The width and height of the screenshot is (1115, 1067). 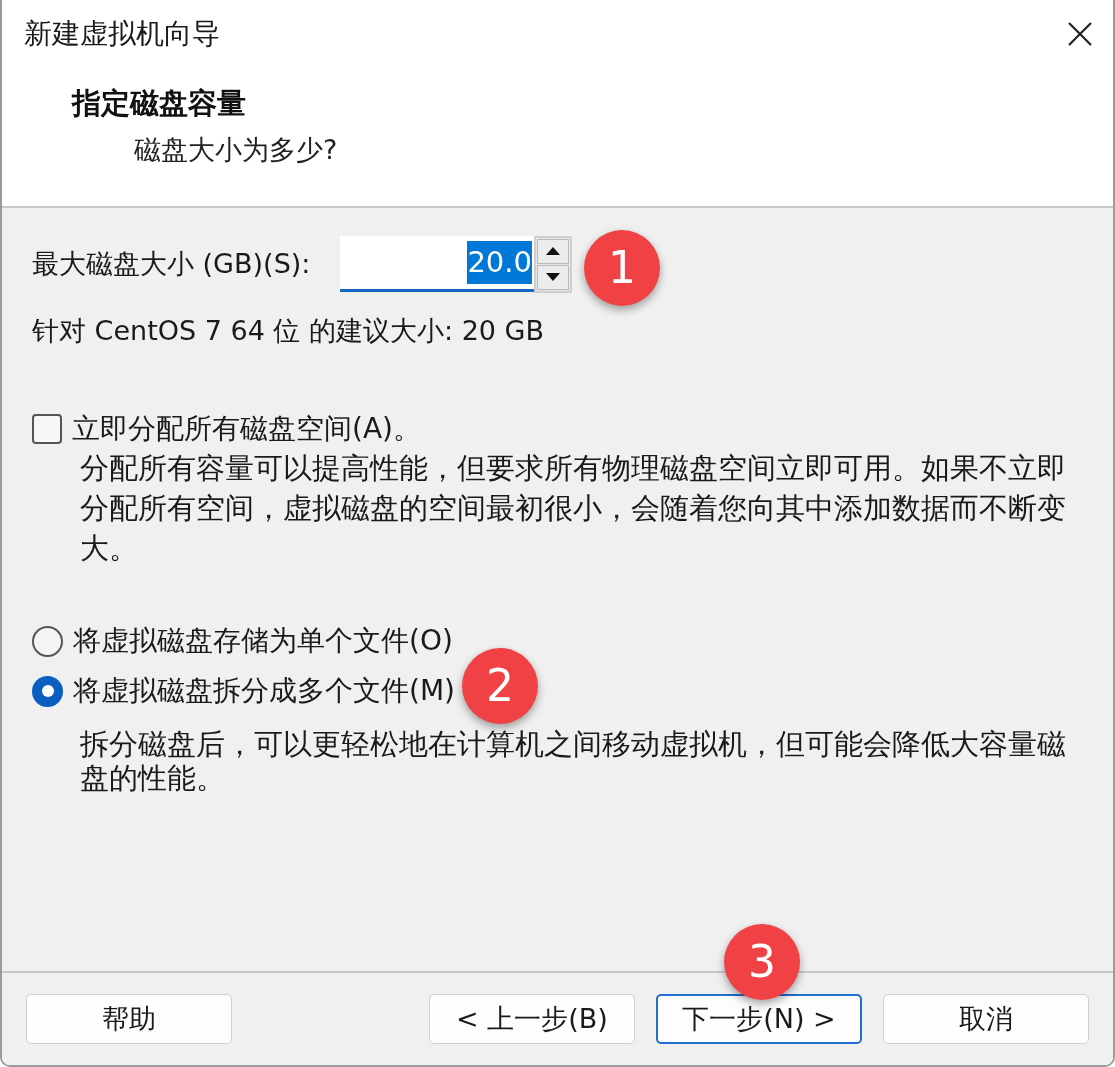 I want to click on checkbox-label: 立即分配所有磁盘空间(A)。, so click(x=246, y=429).